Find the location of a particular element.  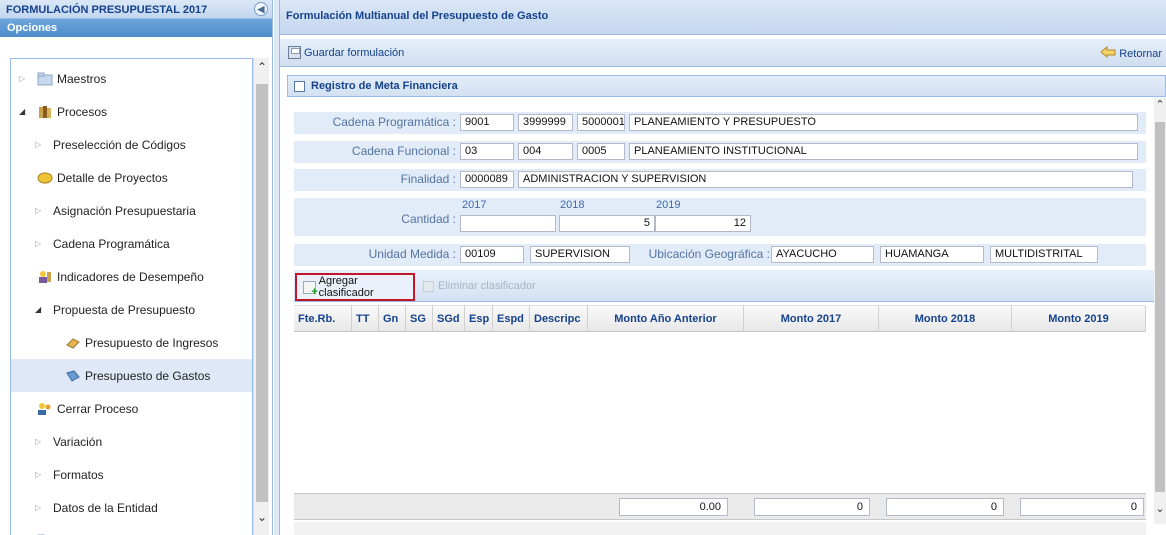

tree-item-datos-de-la-entidad: ▷ Datos de la Entidad is located at coordinates (131, 507).